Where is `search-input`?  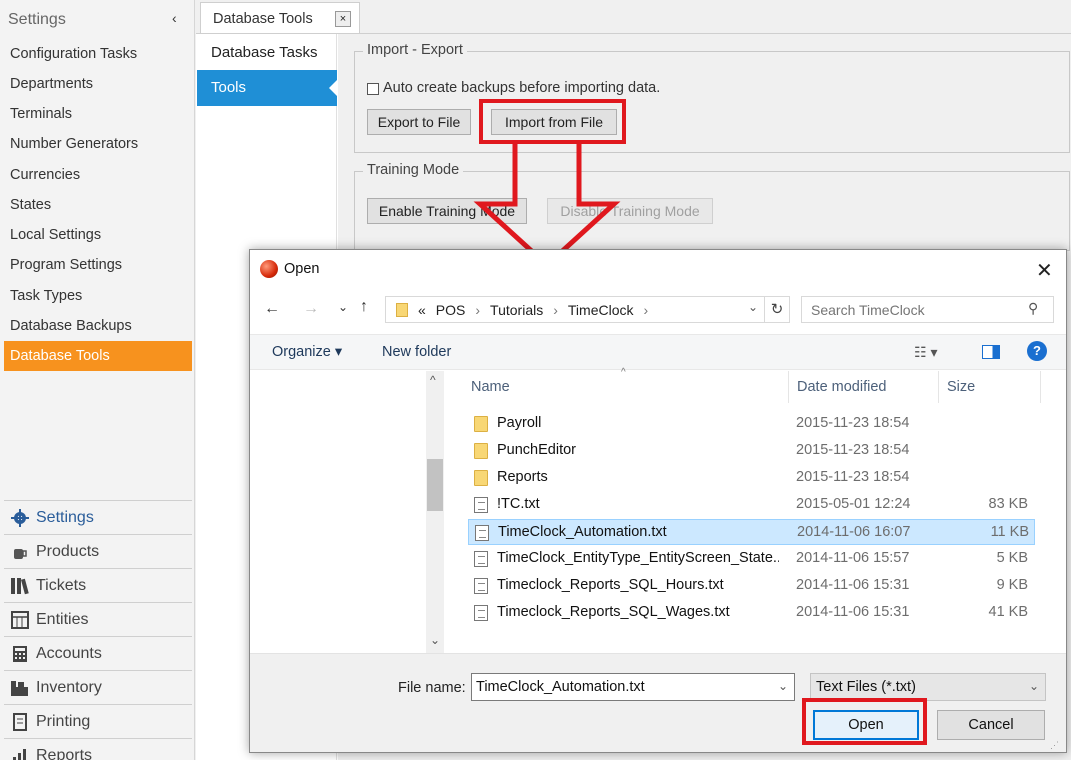
search-input is located at coordinates (927, 309).